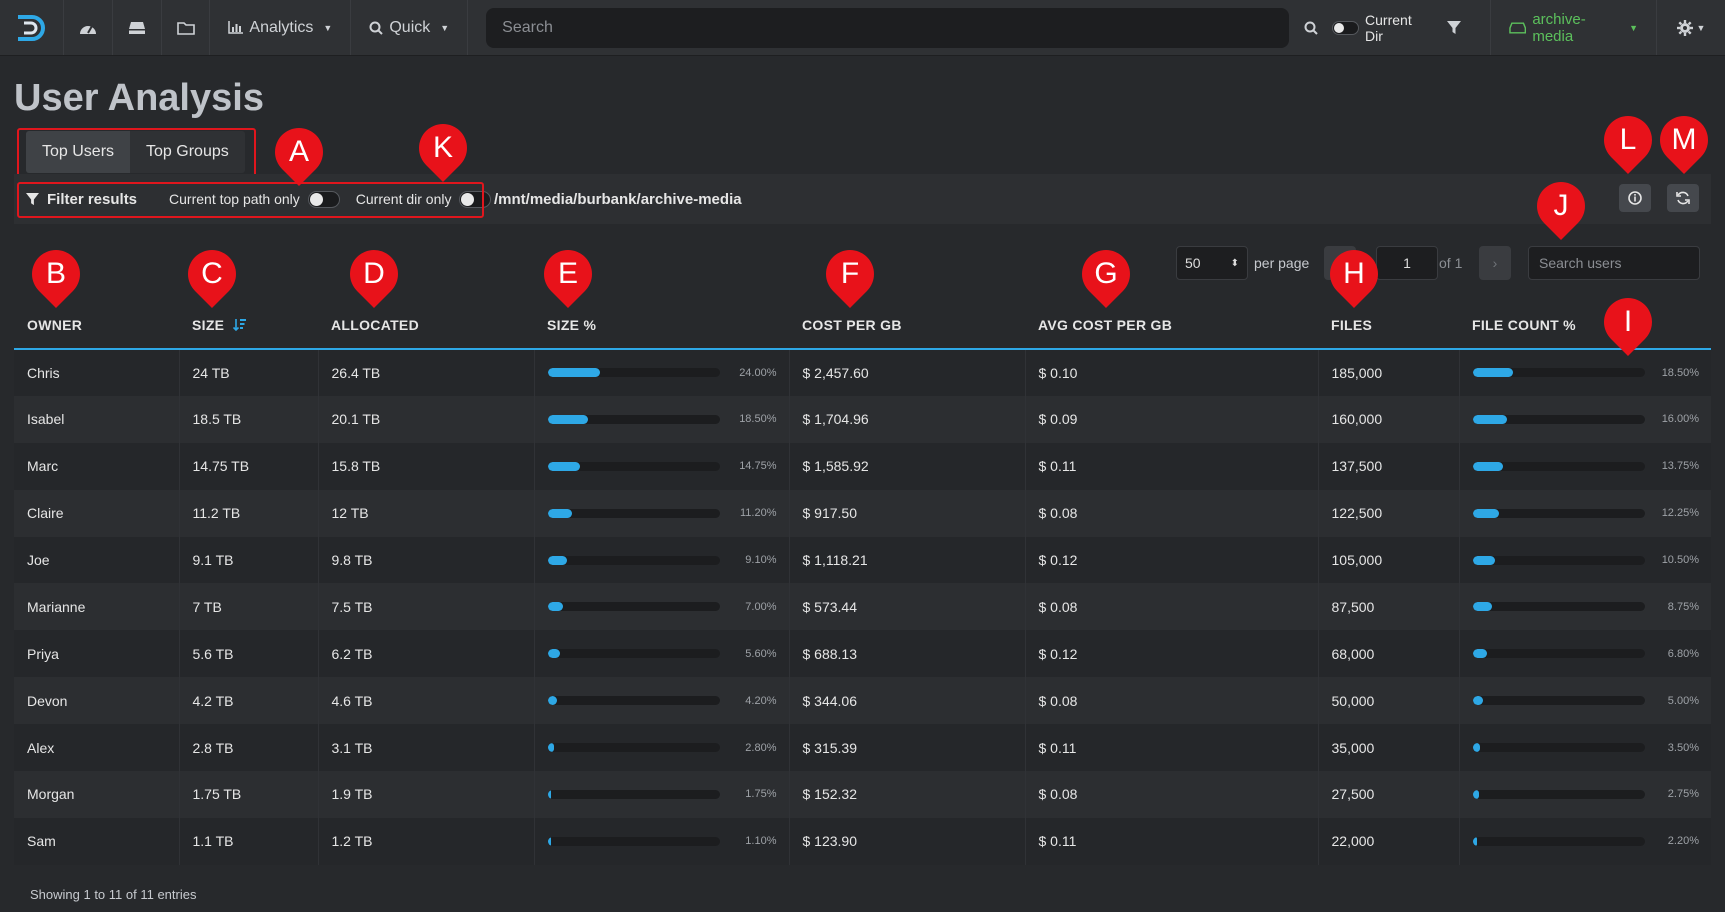  What do you see at coordinates (1495, 263) in the screenshot?
I see `next-page-button: ›` at bounding box center [1495, 263].